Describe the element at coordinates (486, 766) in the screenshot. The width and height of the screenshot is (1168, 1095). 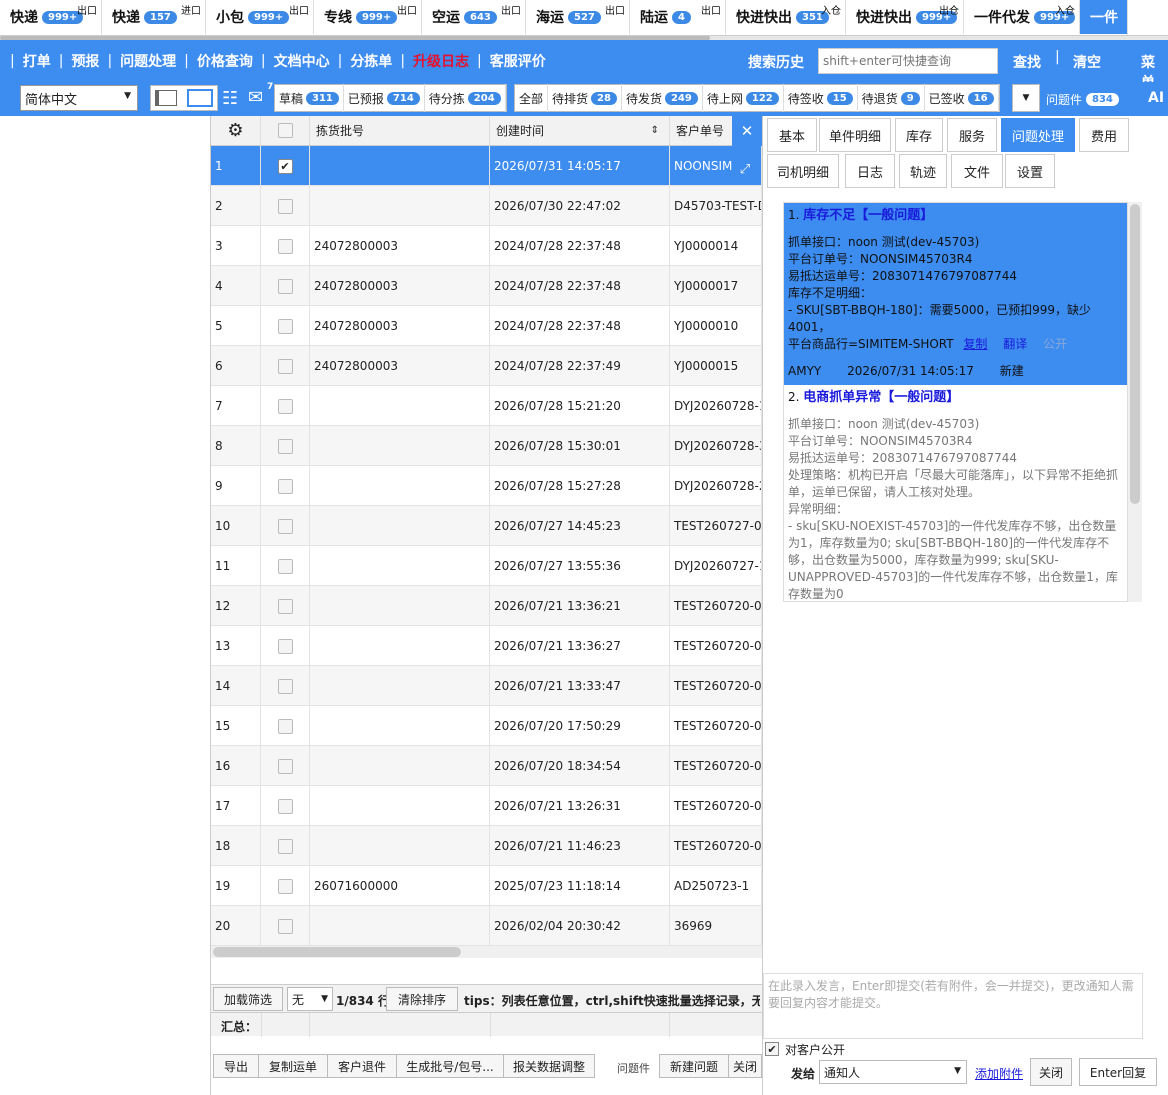
I see `table-row: 16 2026/07/20 18:34:54 TEST260720-00` at that location.